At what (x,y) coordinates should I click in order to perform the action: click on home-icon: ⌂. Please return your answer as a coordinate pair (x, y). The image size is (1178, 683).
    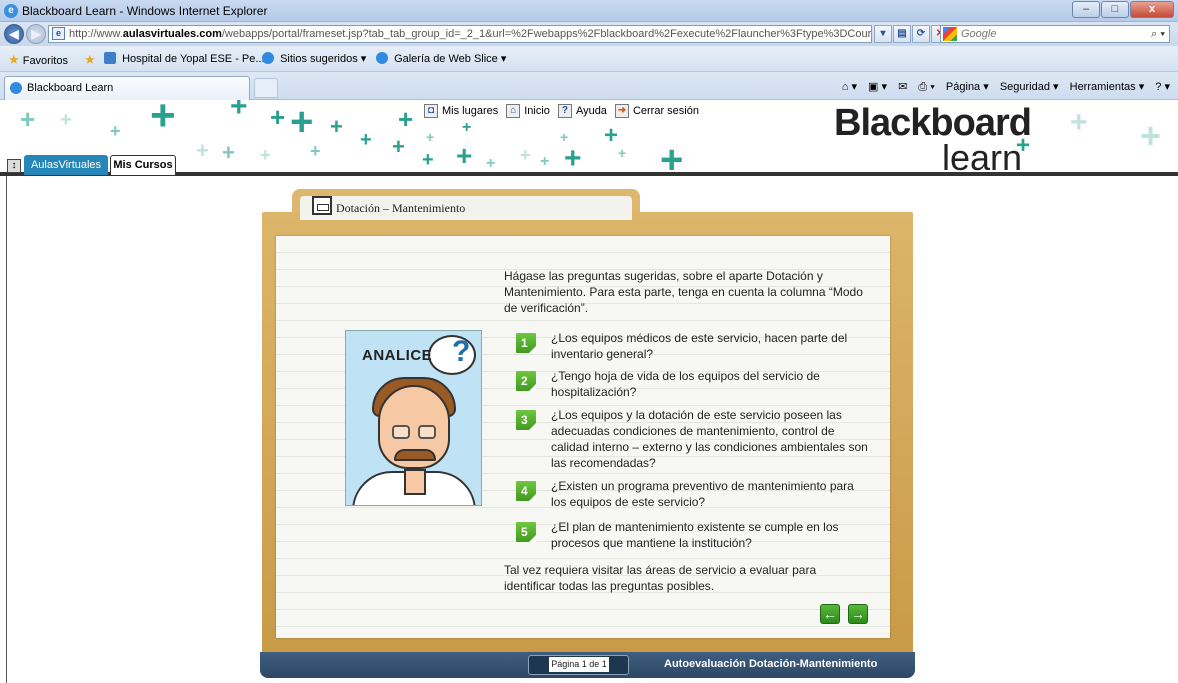
    Looking at the image, I should click on (513, 111).